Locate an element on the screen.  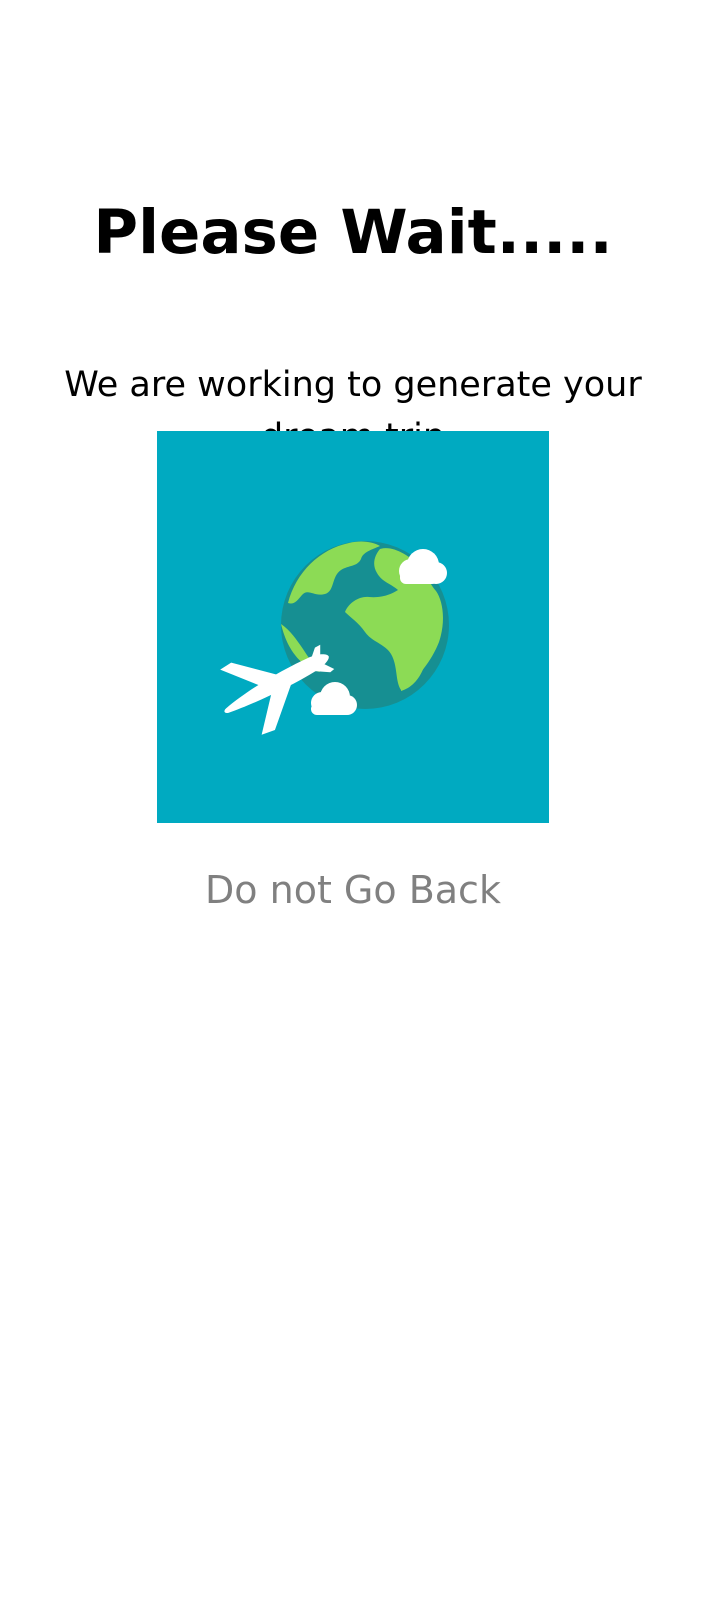
travel-illustration is located at coordinates (353, 627).